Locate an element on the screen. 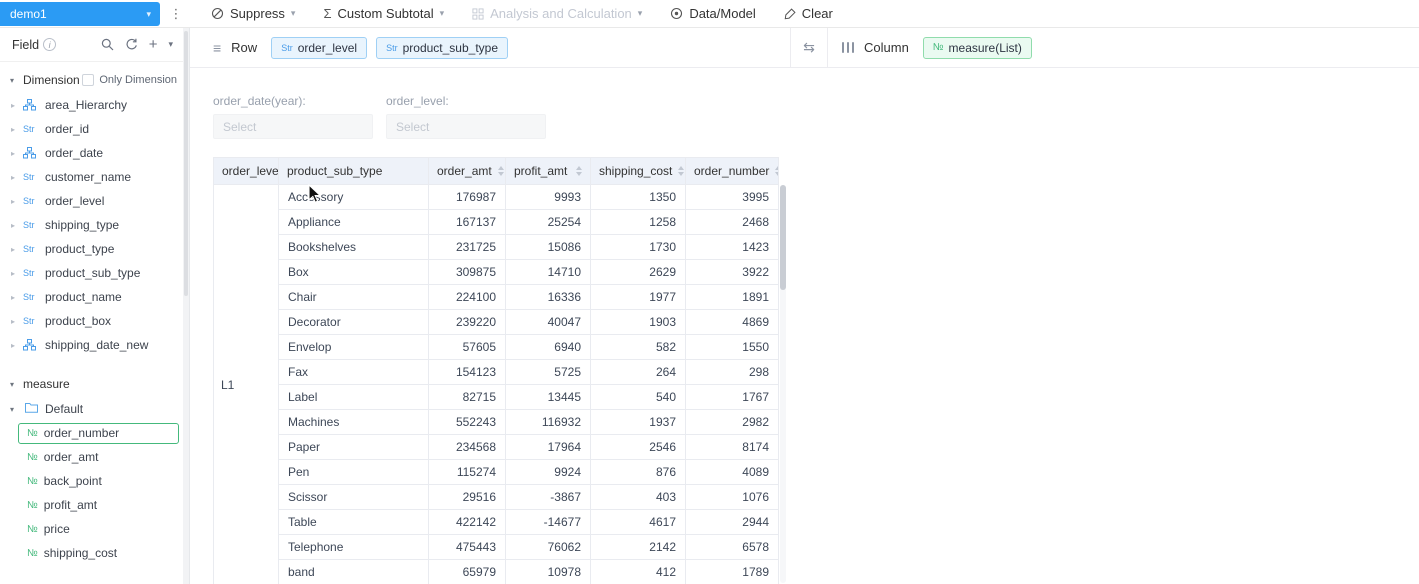  cell-order_amt: 231725 is located at coordinates (467, 247).